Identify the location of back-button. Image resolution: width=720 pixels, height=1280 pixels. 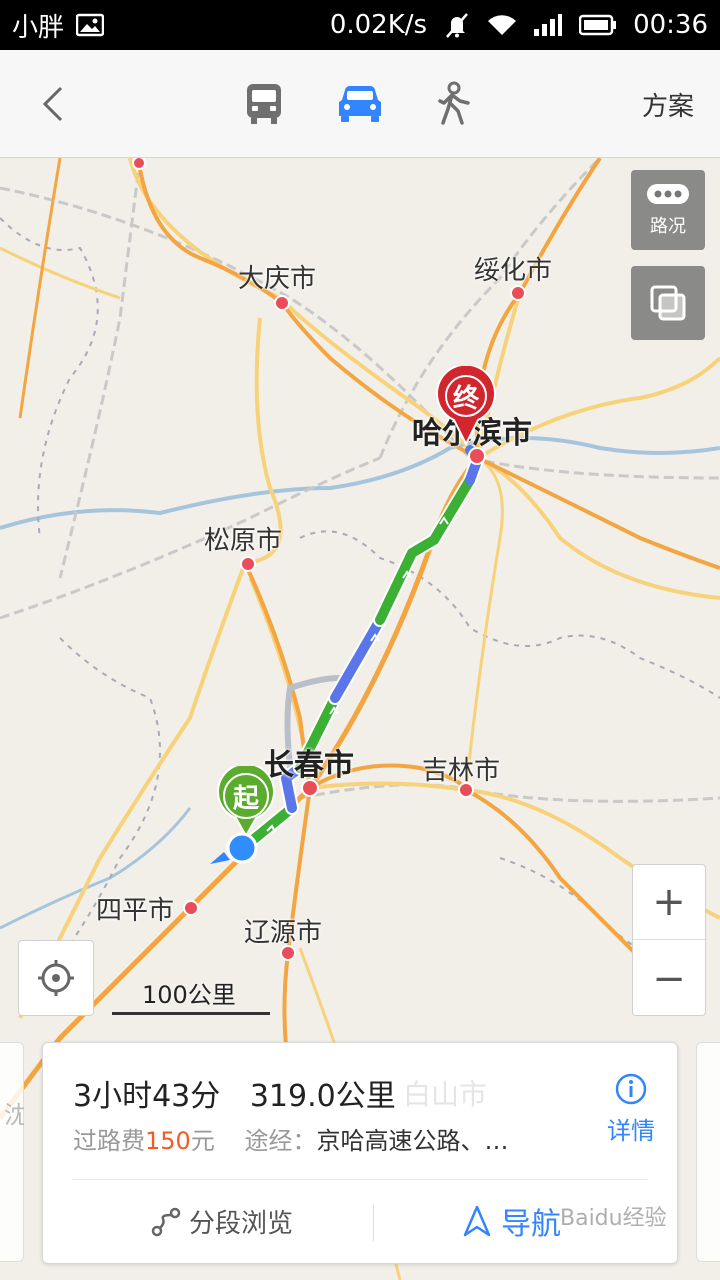
(54, 104).